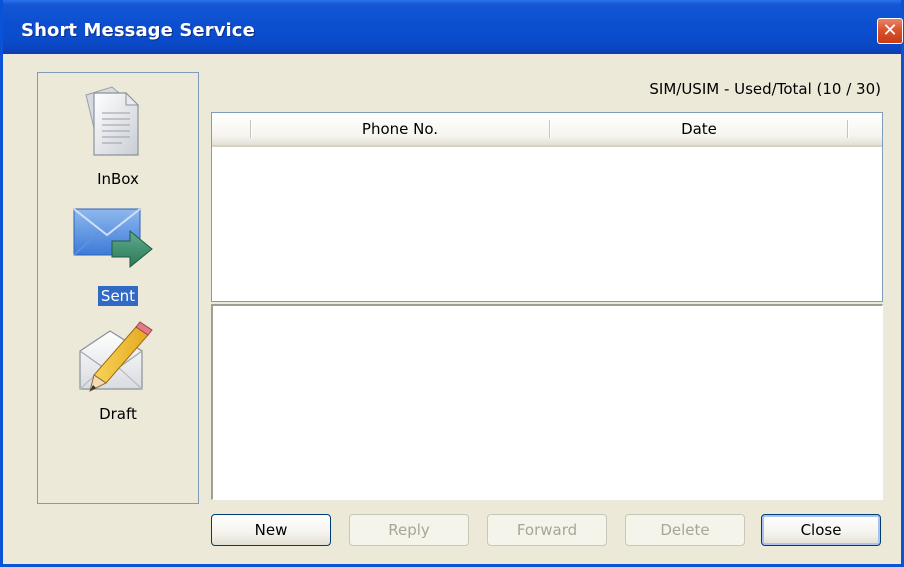 The width and height of the screenshot is (904, 567). What do you see at coordinates (231, 129) in the screenshot?
I see `column-header-blank` at bounding box center [231, 129].